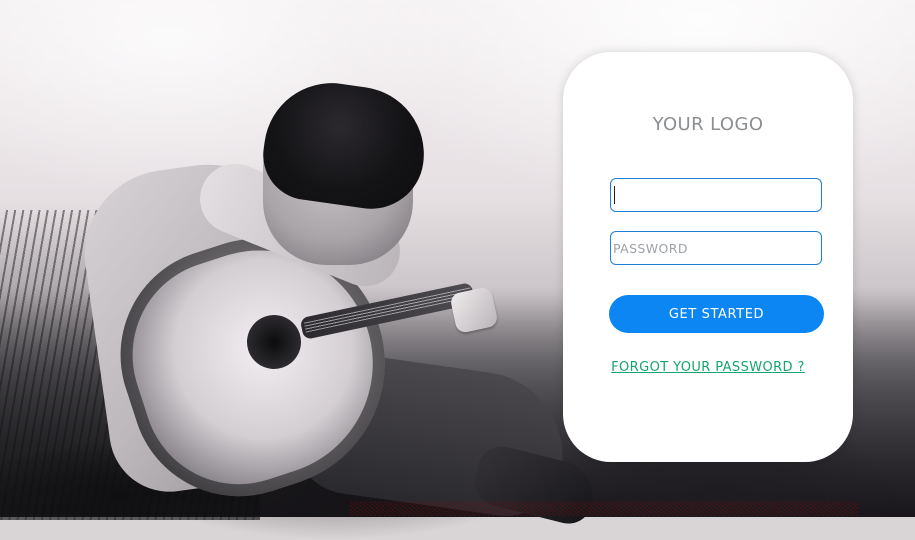 The width and height of the screenshot is (915, 540). I want to click on guitar-headstock, so click(474, 310).